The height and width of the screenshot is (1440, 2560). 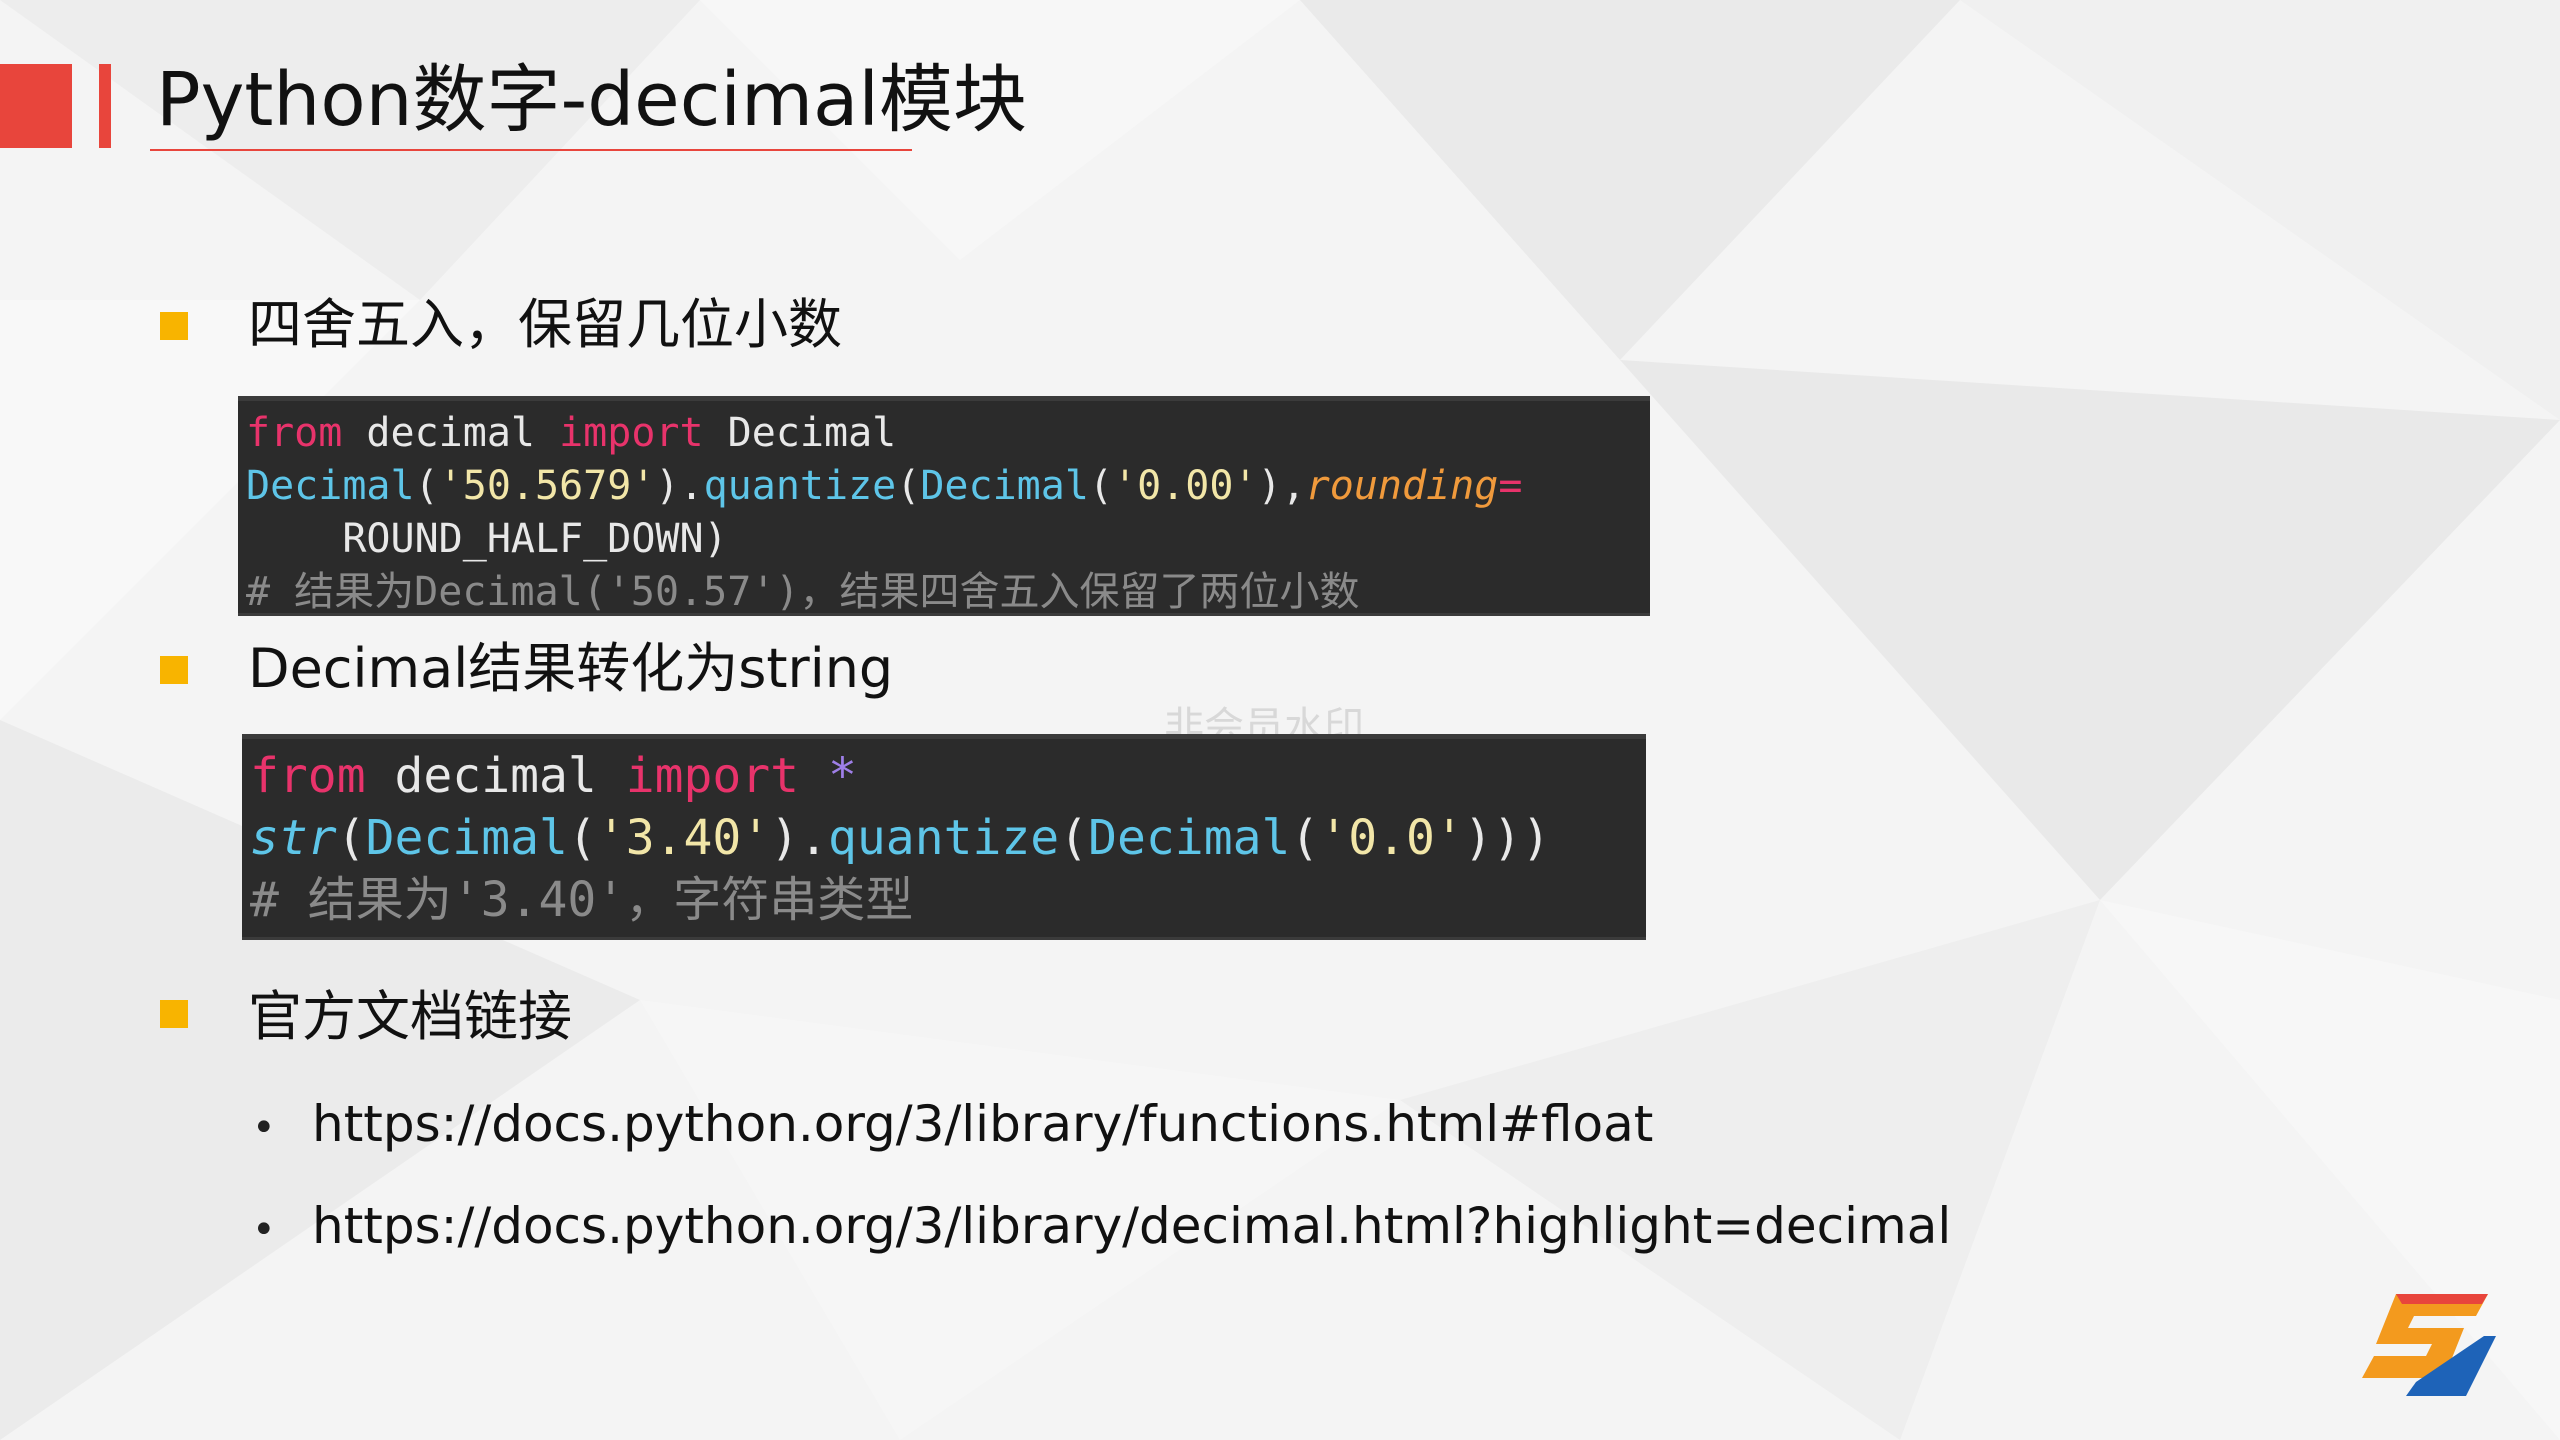 What do you see at coordinates (1507, 838) in the screenshot?
I see `code-punct: )))` at bounding box center [1507, 838].